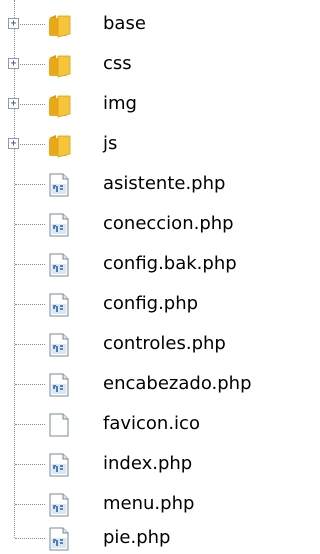 Image resolution: width=320 pixels, height=554 pixels. Describe the element at coordinates (147, 104) in the screenshot. I see `tree-item-img: + img` at that location.